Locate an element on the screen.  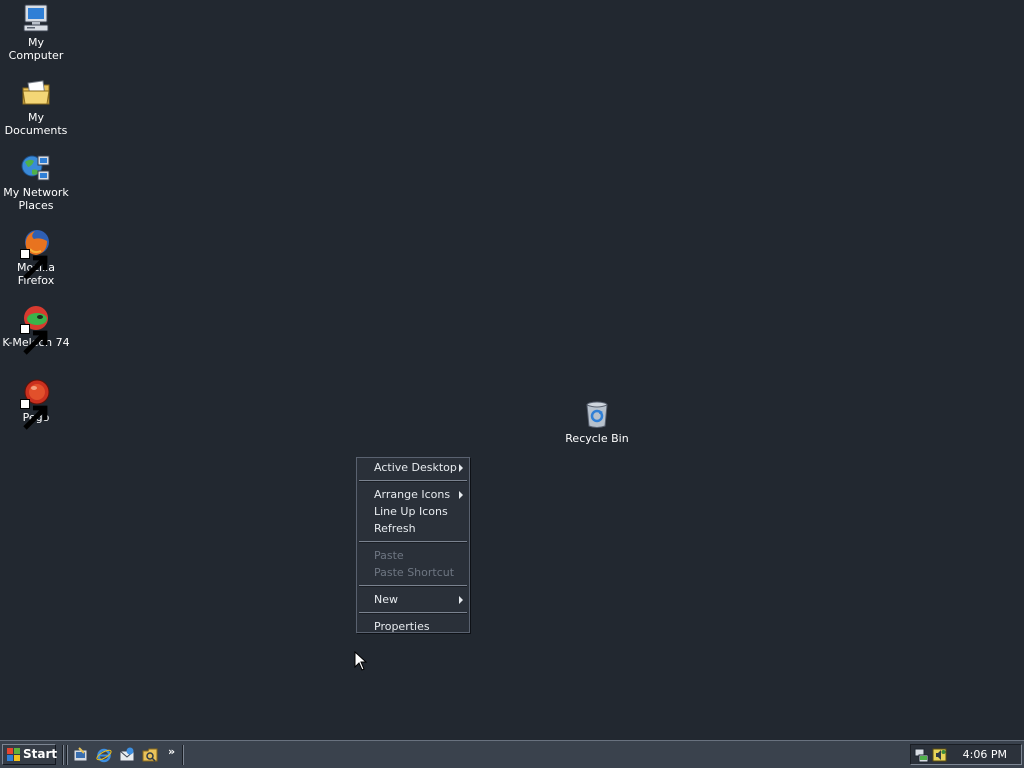
menu-item-paste: Paste is located at coordinates (413, 555).